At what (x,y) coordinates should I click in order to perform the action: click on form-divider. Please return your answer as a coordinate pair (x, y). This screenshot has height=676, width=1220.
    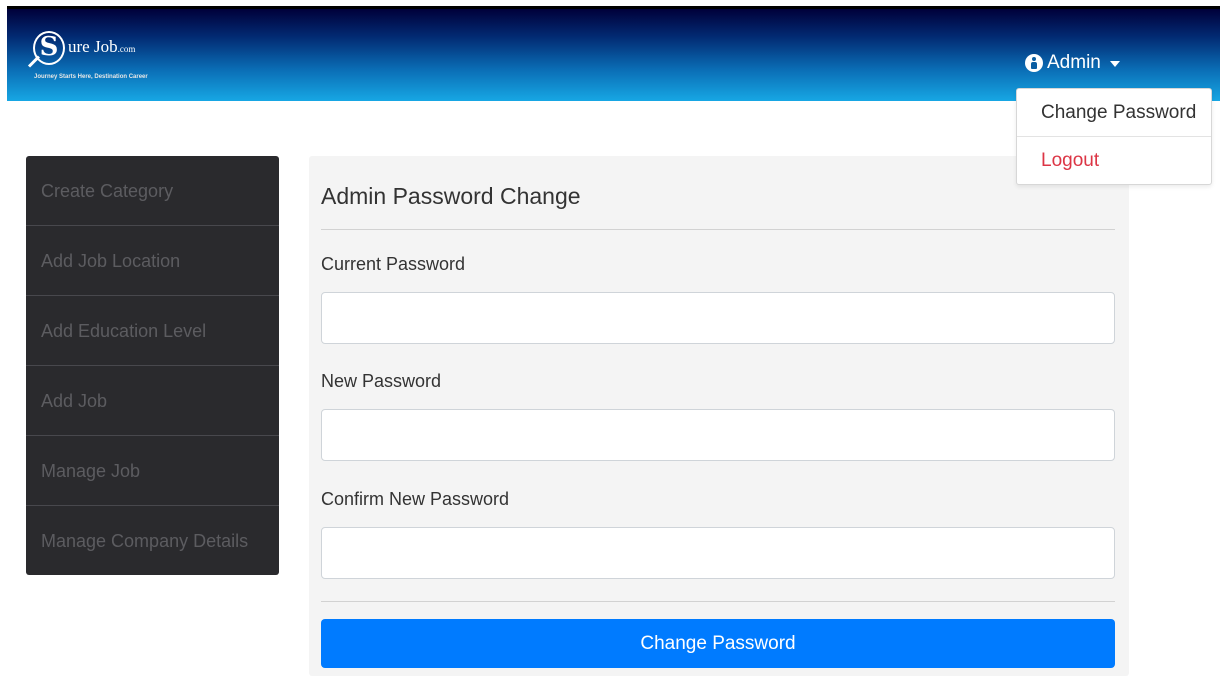
    Looking at the image, I should click on (718, 601).